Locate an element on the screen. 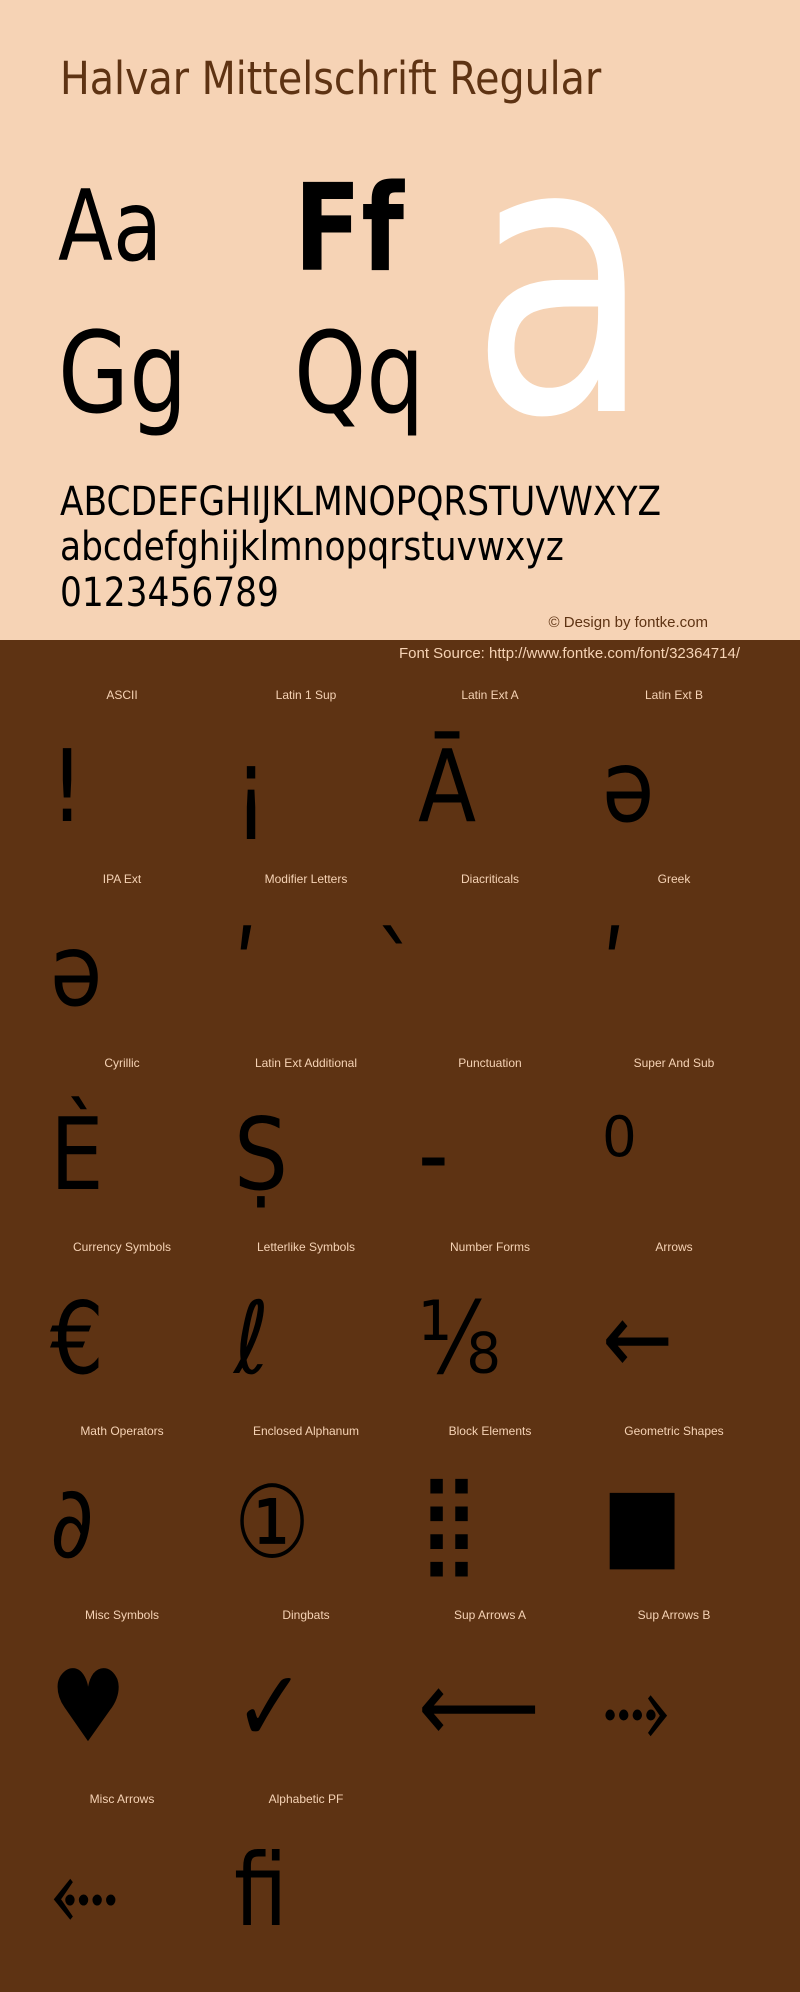 This screenshot has height=1992, width=800. block-label: Misc Symbols is located at coordinates (121, 1615).